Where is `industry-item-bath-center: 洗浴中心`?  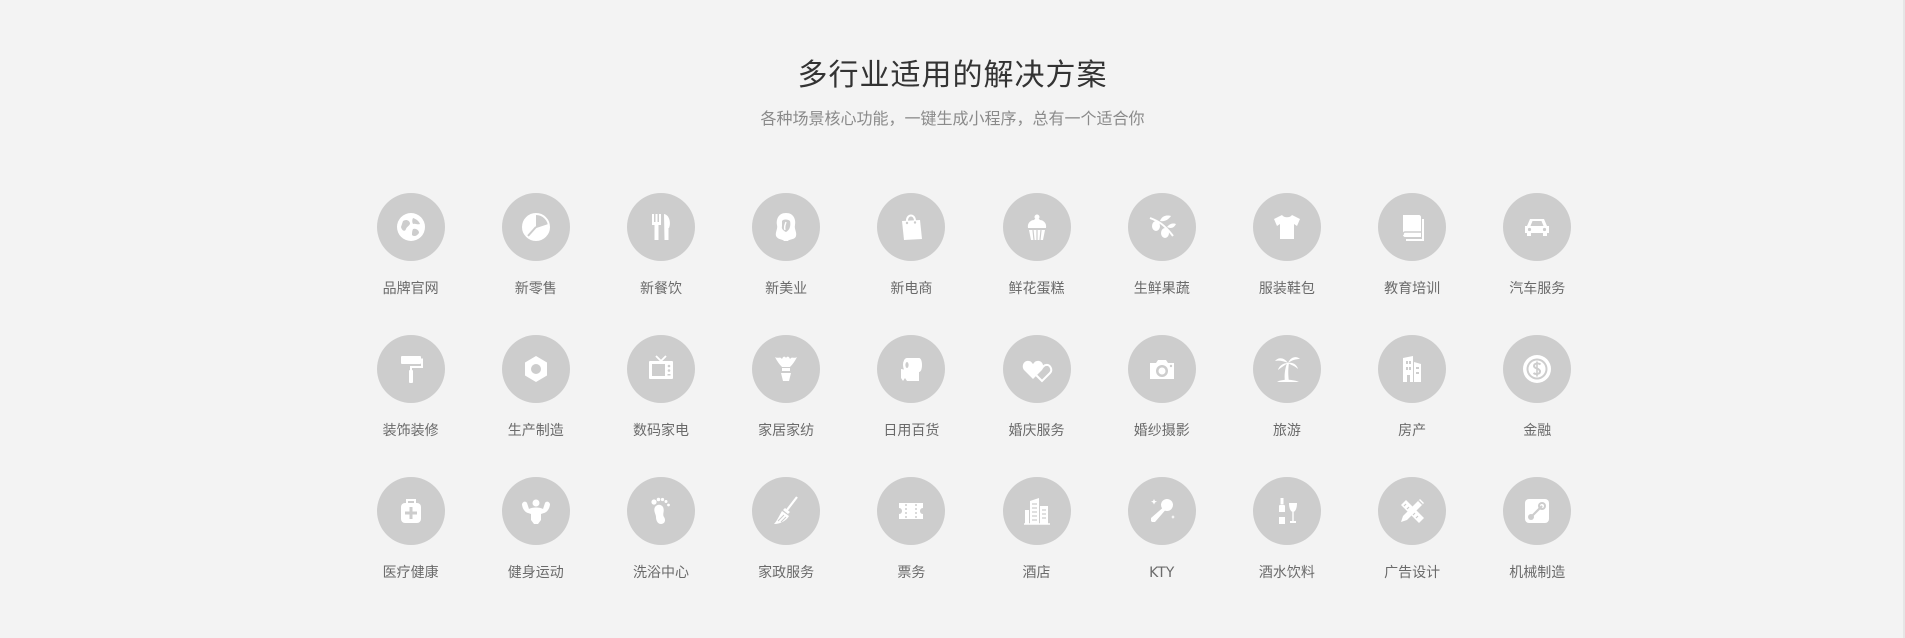 industry-item-bath-center: 洗浴中心 is located at coordinates (660, 548).